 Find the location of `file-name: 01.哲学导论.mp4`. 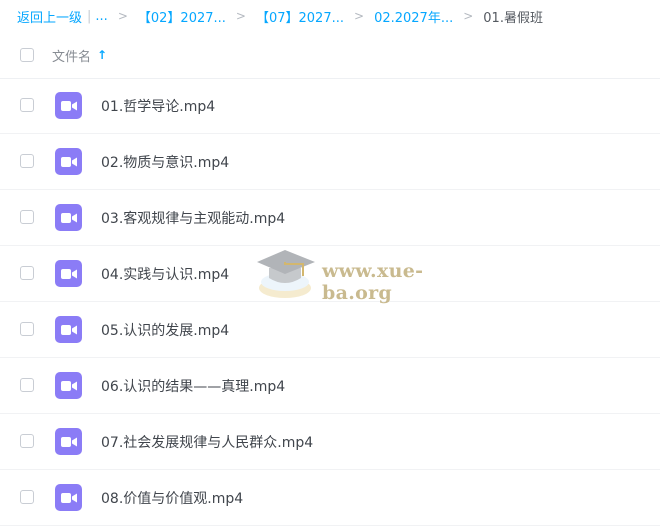

file-name: 01.哲学导论.mp4 is located at coordinates (158, 106).